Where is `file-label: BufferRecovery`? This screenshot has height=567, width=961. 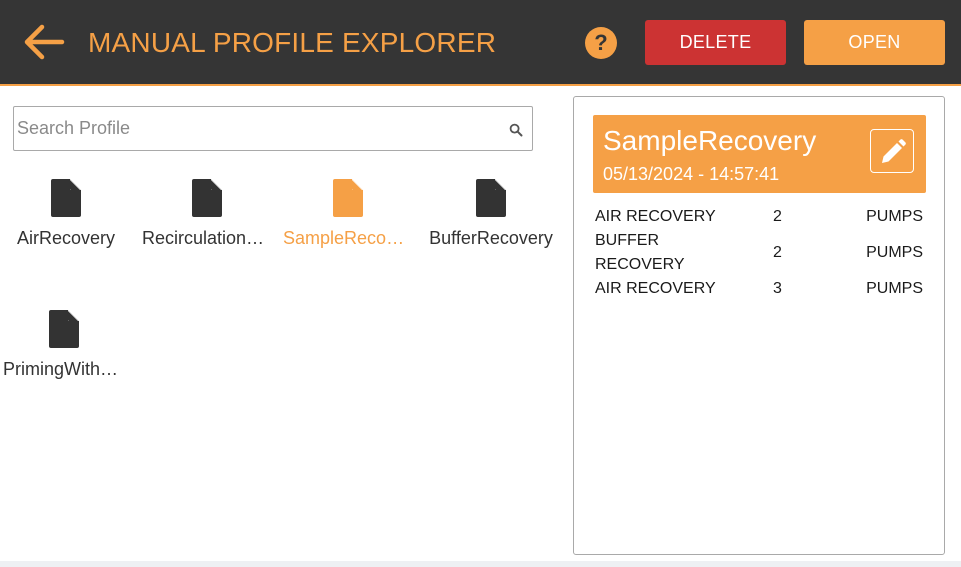
file-label: BufferRecovery is located at coordinates (491, 238).